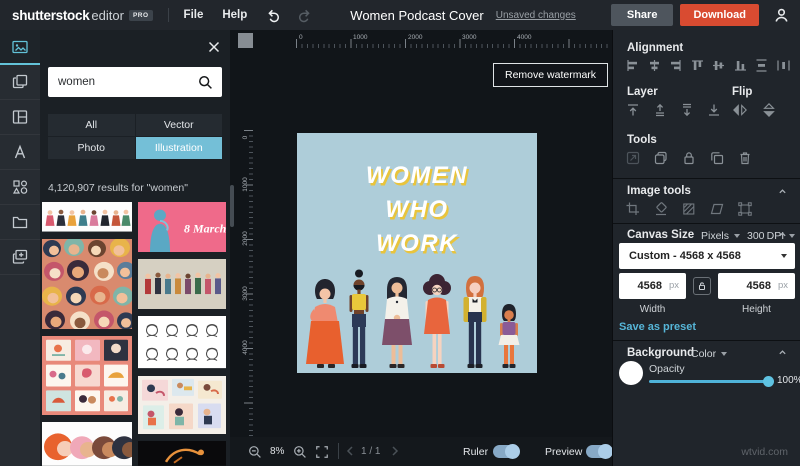 The width and height of the screenshot is (800, 466). What do you see at coordinates (415, 37) in the screenshot?
I see `h-ruler-label: 2000` at bounding box center [415, 37].